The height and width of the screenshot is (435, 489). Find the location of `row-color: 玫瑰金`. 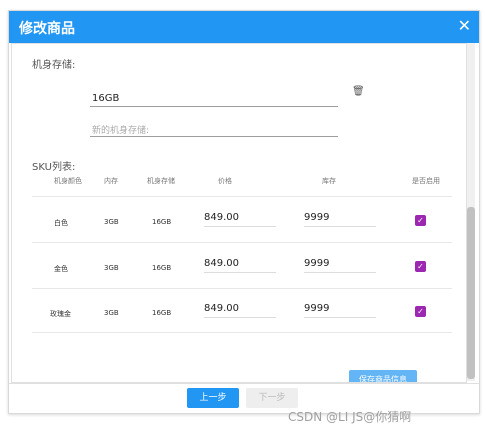

row-color: 玫瑰金 is located at coordinates (60, 314).